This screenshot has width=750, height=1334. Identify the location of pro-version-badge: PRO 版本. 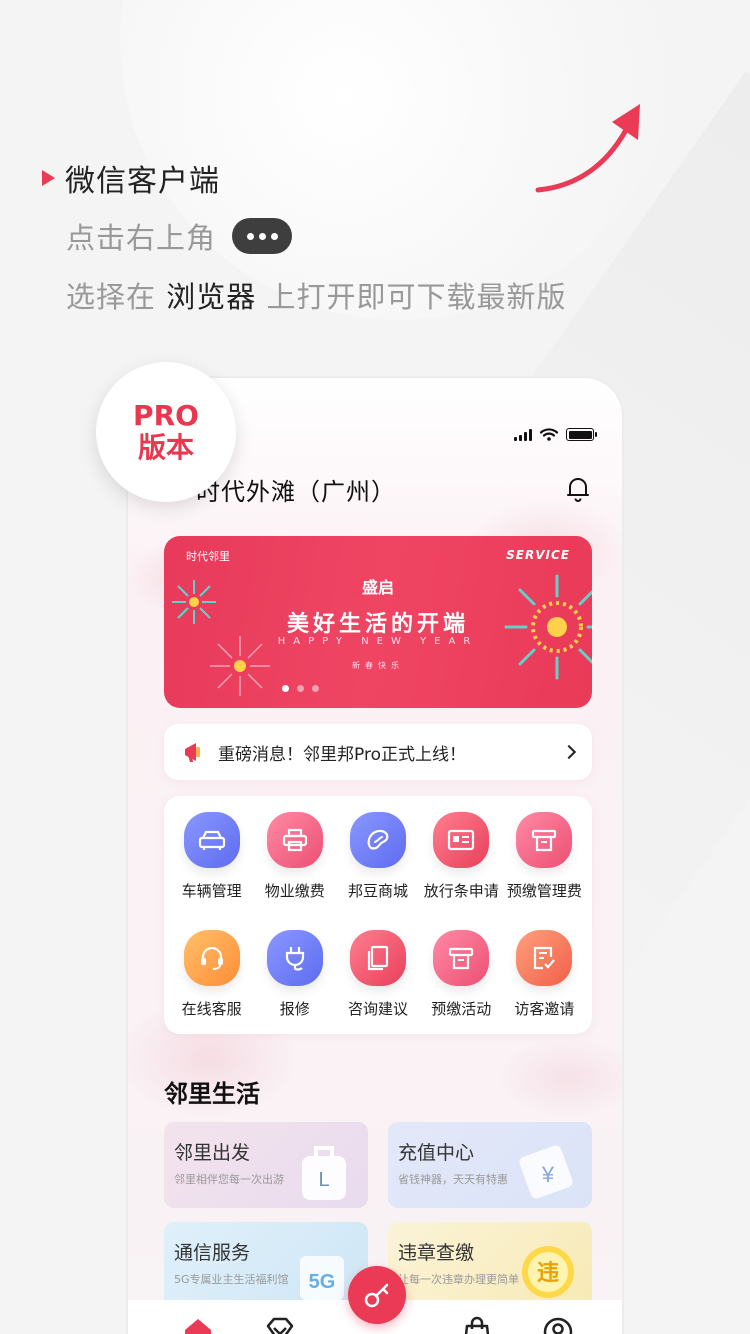
(166, 432).